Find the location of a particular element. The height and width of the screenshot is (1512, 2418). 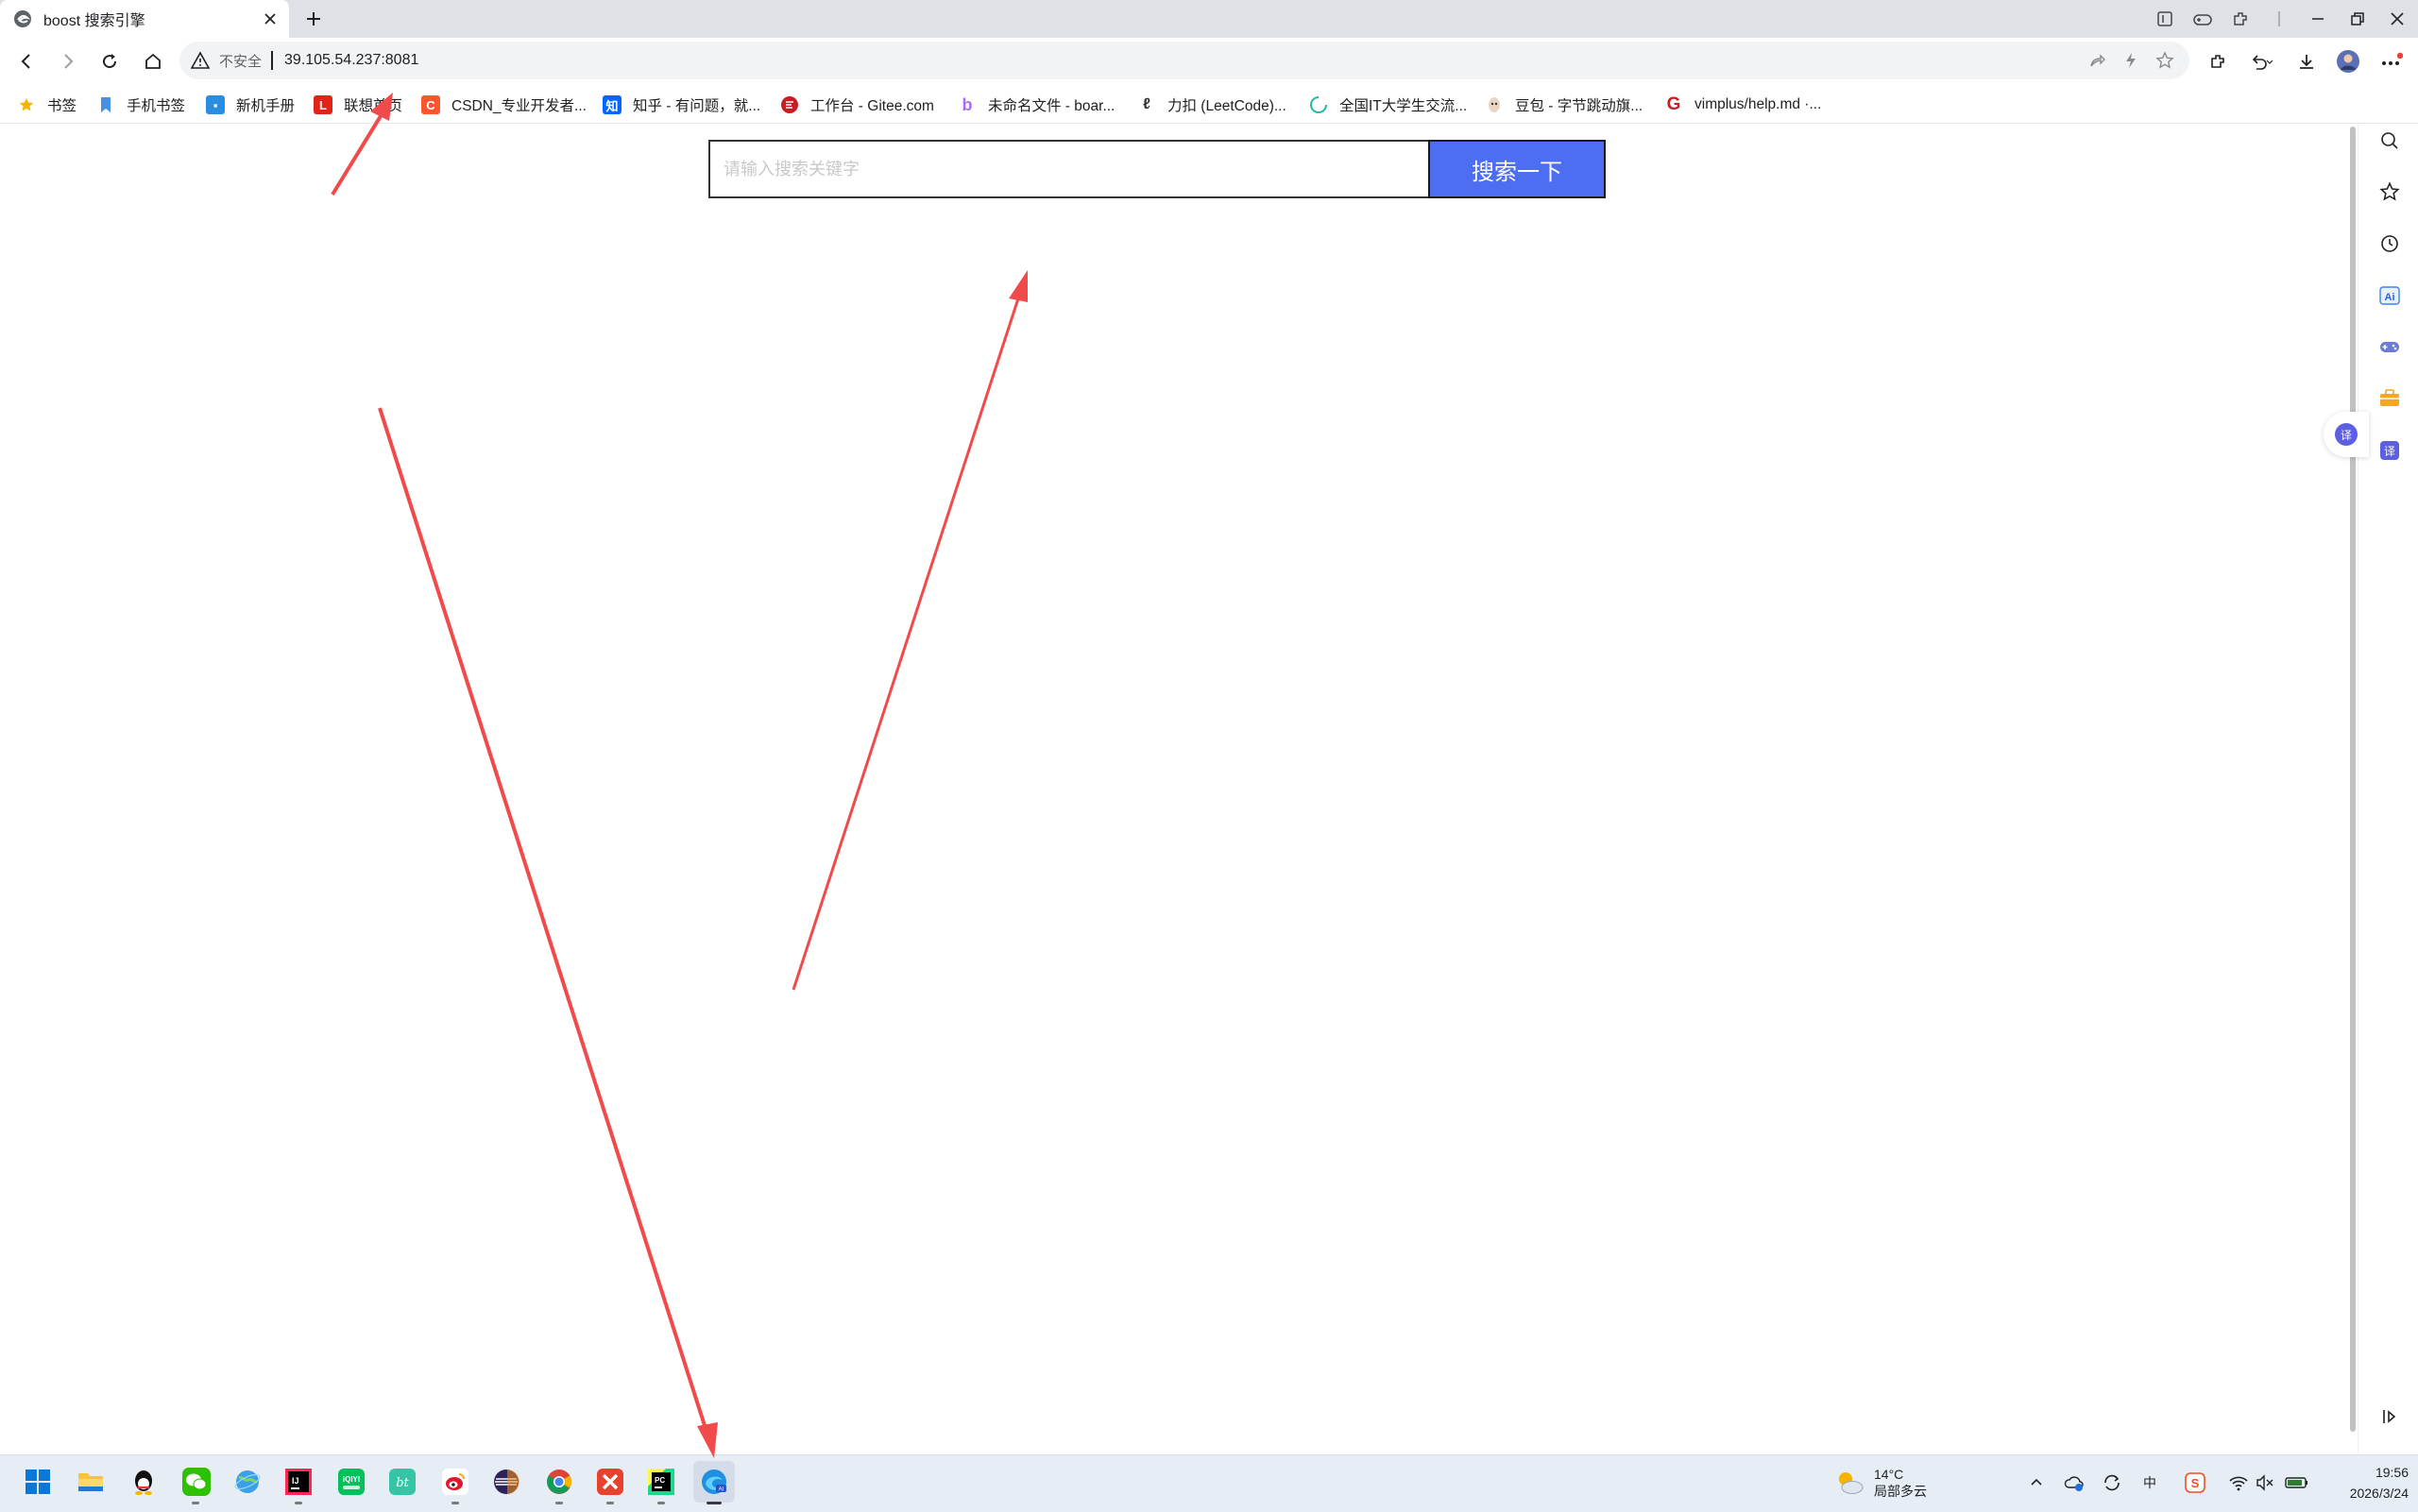

more-menu-icon is located at coordinates (2392, 61).